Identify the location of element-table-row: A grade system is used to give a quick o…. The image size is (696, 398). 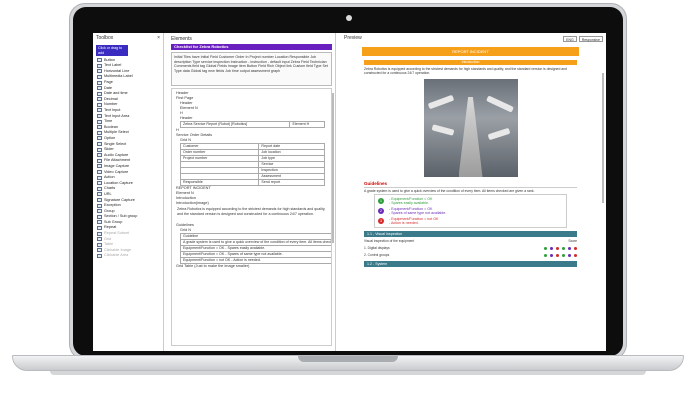
(255, 242).